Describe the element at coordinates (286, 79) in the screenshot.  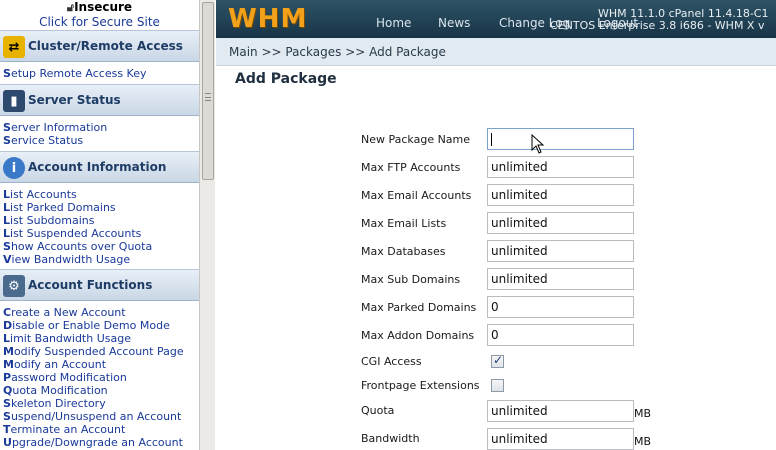
I see `page-title: Add Package` at that location.